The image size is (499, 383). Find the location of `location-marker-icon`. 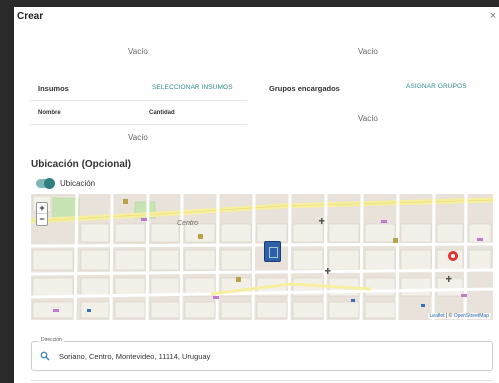

location-marker-icon is located at coordinates (272, 251).